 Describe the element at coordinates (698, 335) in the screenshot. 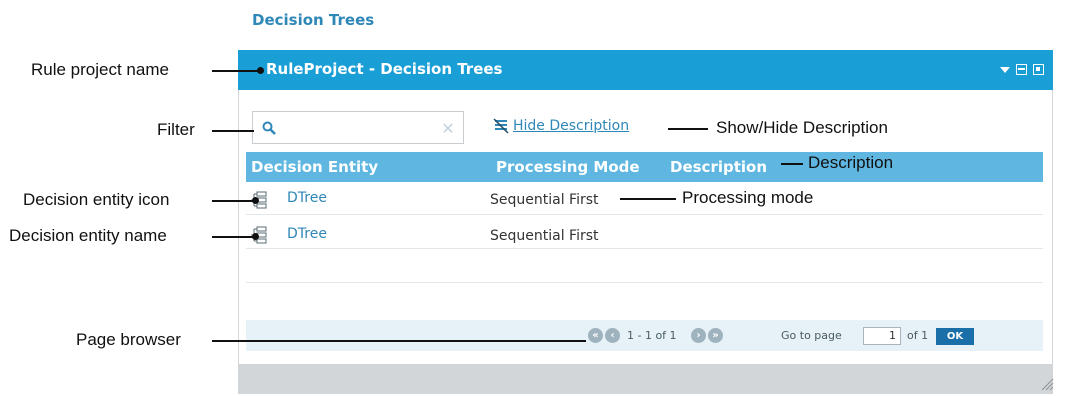

I see `next-page-icon: ›` at that location.